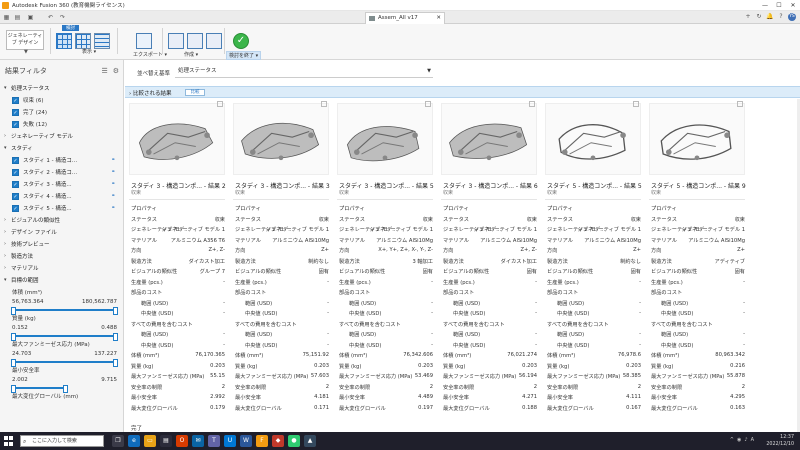 The width and height of the screenshot is (800, 450). I want to click on sort-dropdown: 処理ステータス ▼, so click(304, 72).